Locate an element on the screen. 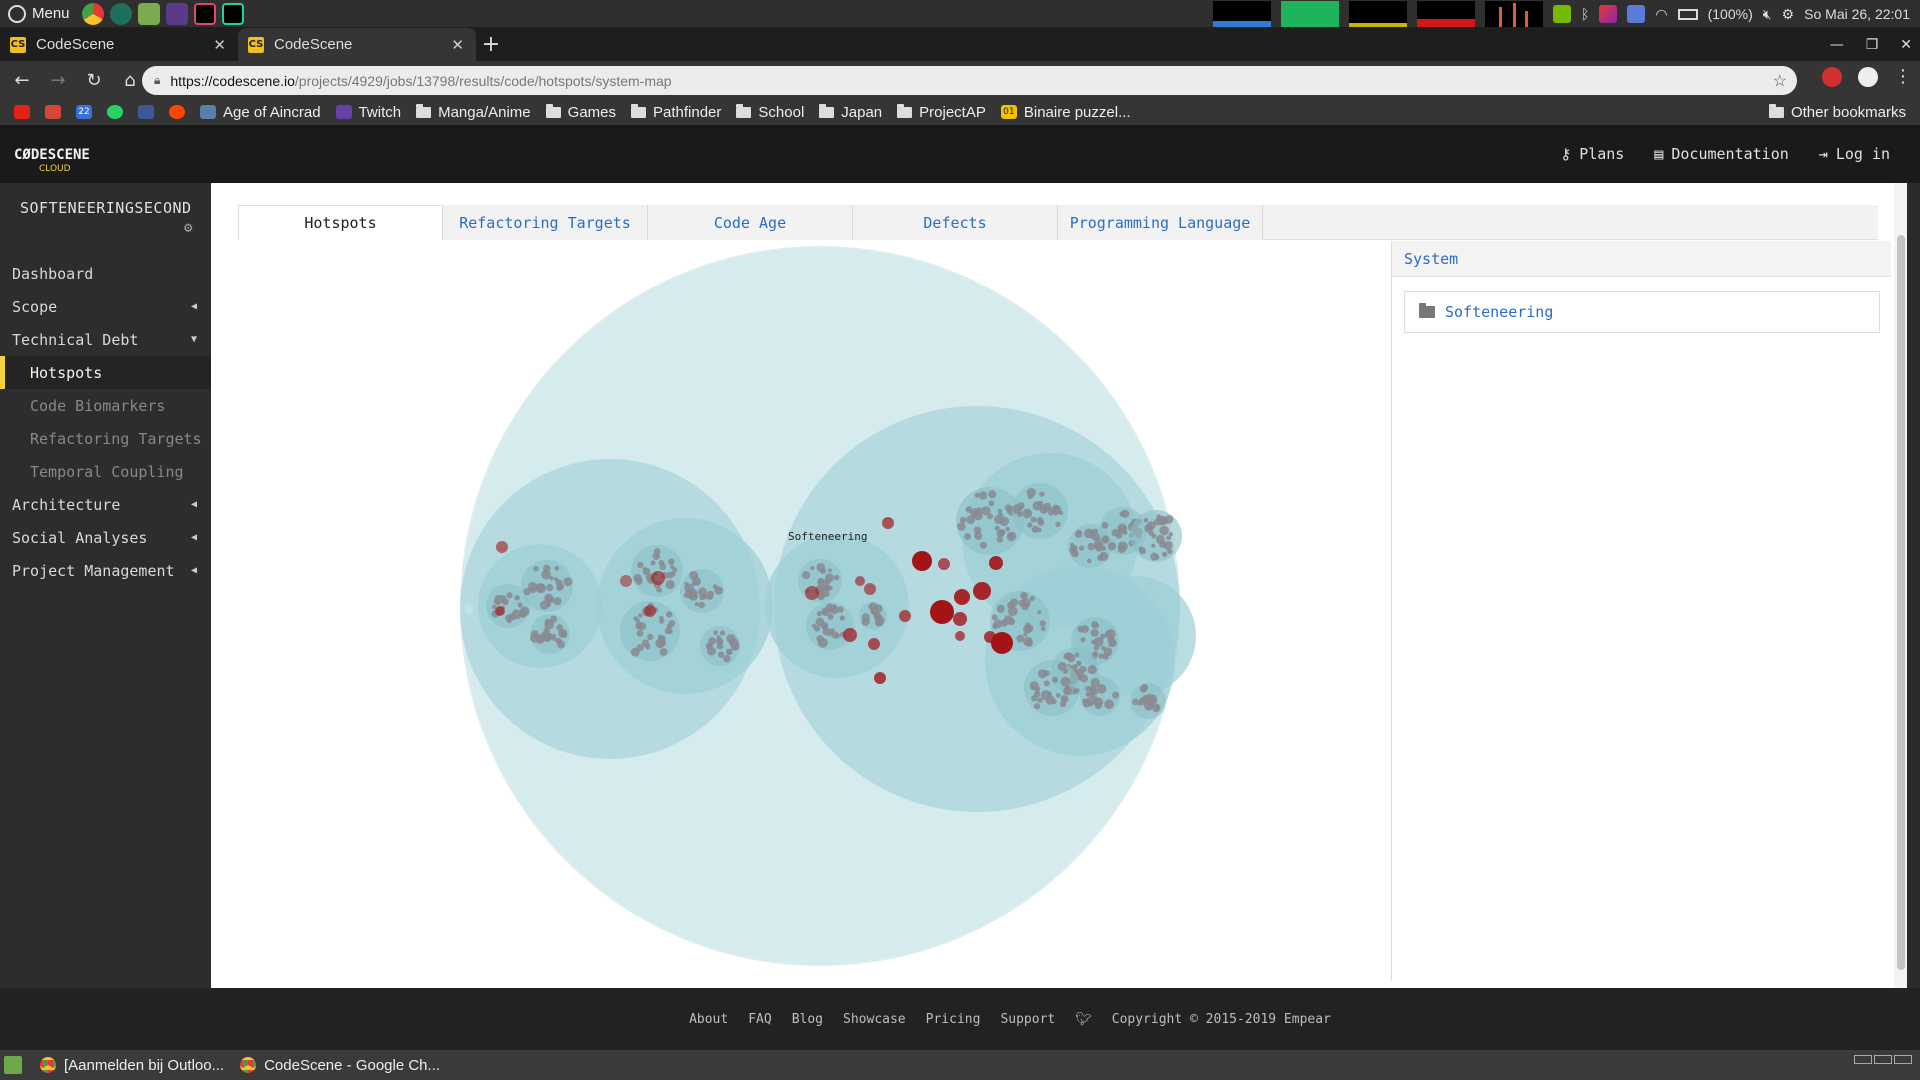 The width and height of the screenshot is (1920, 1080). browser-tab: CS CodeScene ✕ is located at coordinates (119, 44).